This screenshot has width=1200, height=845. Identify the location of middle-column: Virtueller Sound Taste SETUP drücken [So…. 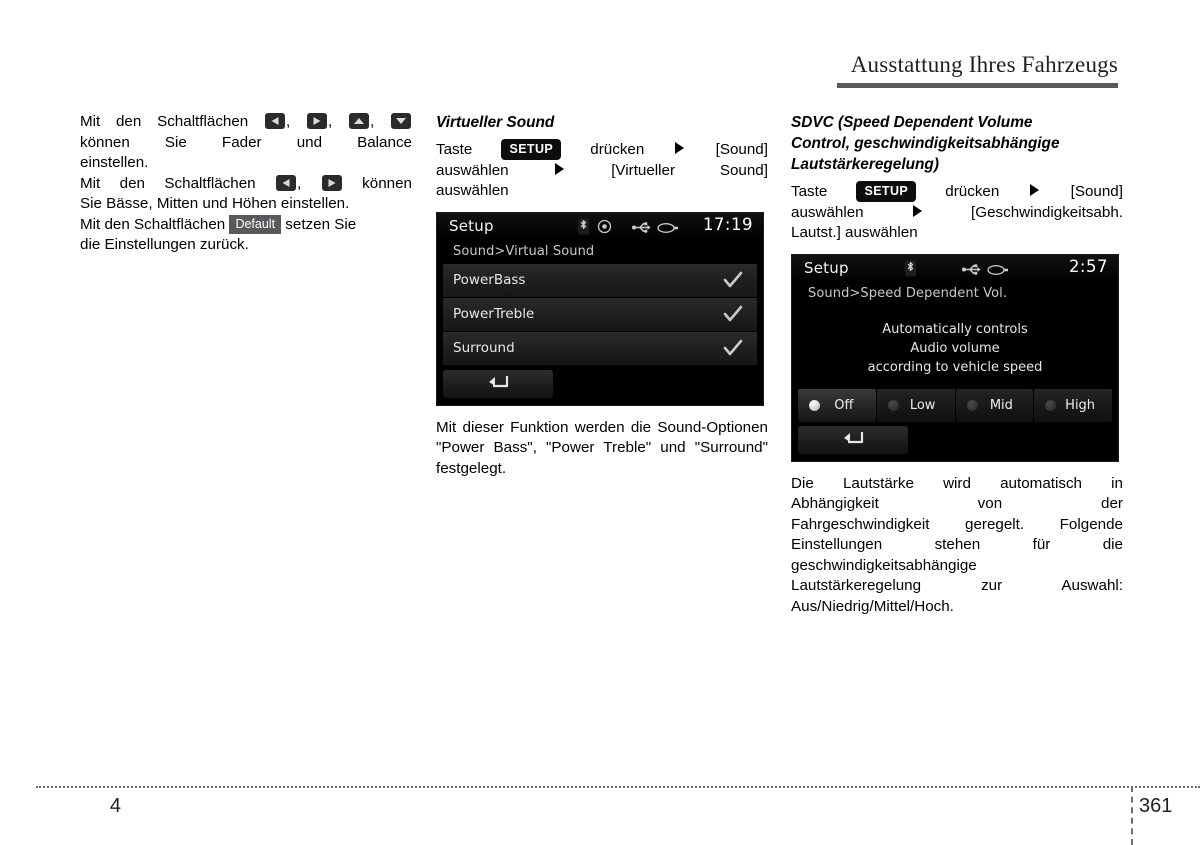
(602, 295).